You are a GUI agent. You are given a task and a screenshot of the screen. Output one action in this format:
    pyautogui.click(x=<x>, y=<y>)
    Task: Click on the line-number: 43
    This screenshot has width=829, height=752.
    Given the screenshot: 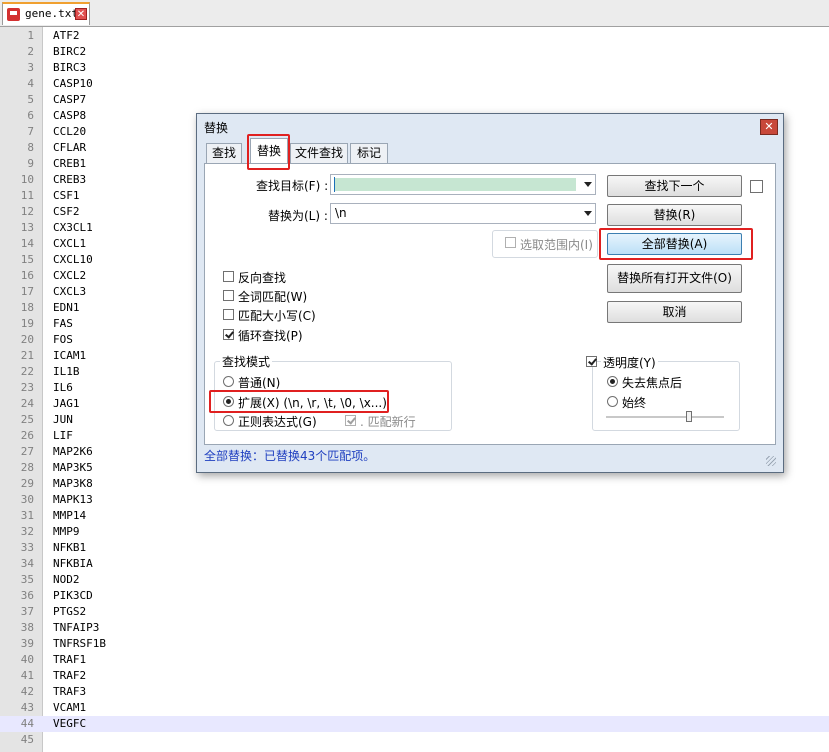 What is the action you would take?
    pyautogui.click(x=27, y=707)
    